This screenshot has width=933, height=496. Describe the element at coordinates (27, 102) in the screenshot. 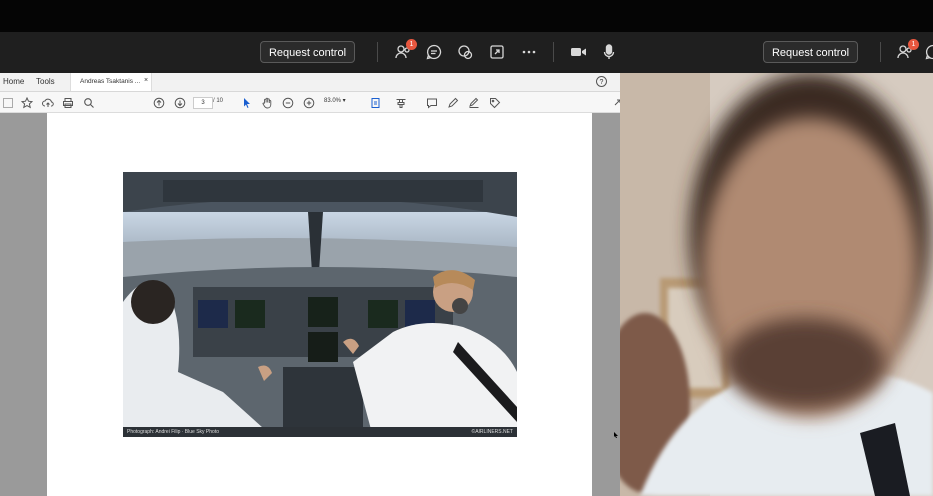

I see `bookmark-star-icon` at that location.